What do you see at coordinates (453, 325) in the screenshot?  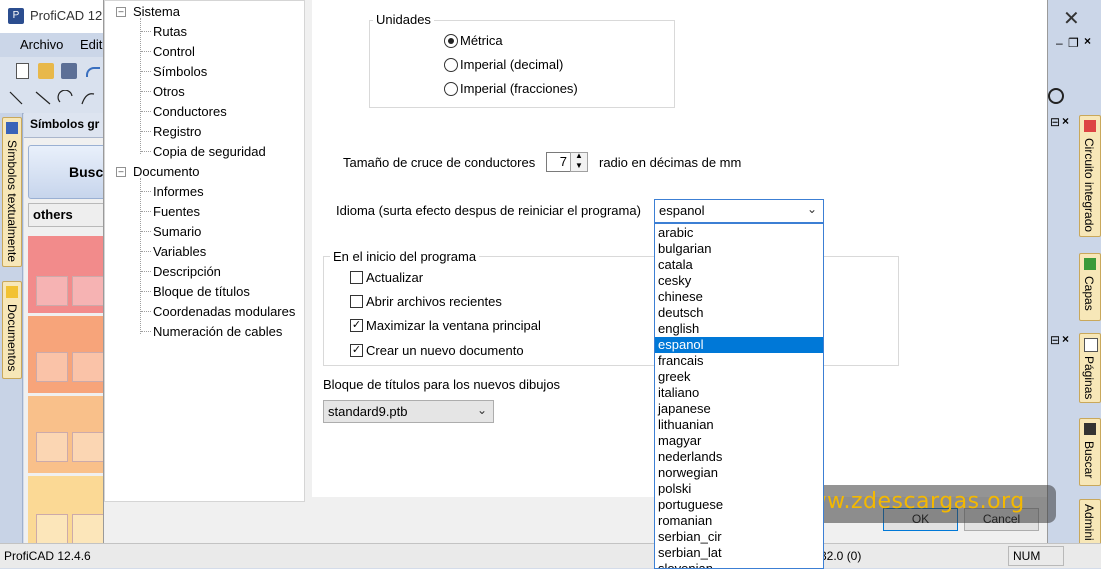 I see `checkbox-maximizar-label: Maximizar la ventana principal` at bounding box center [453, 325].